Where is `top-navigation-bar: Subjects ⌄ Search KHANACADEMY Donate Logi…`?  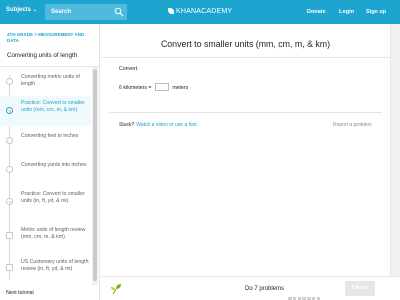
top-navigation-bar: Subjects ⌄ Search KHANACADEMY Donate Logi… is located at coordinates (200, 12).